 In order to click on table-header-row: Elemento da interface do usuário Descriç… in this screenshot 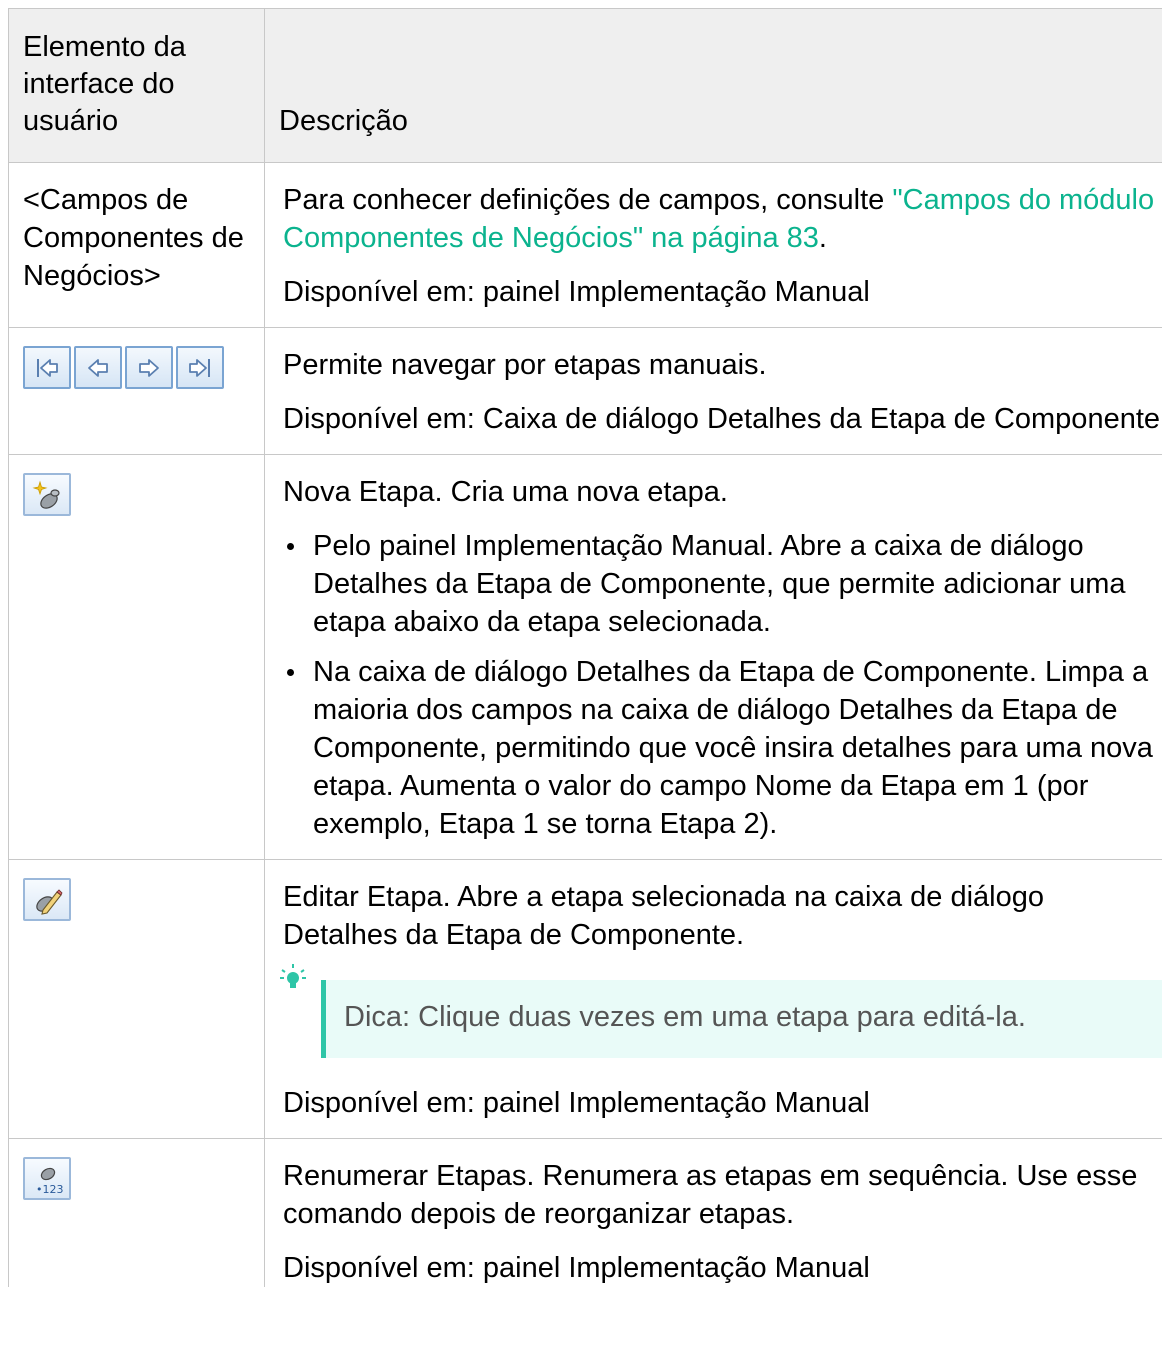, I will do `click(585, 85)`.